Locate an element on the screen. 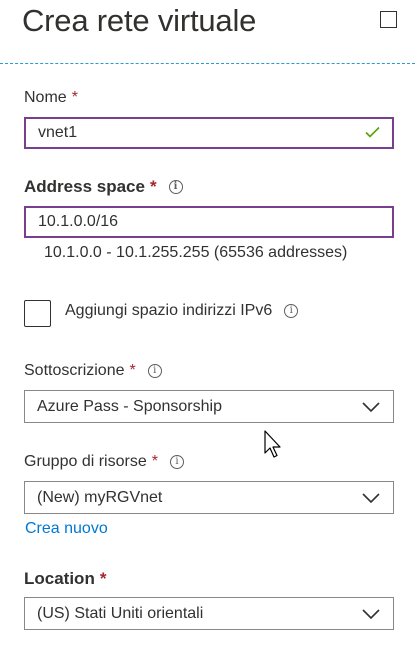 Image resolution: width=415 pixels, height=653 pixels. name-label: Nome * is located at coordinates (51, 98).